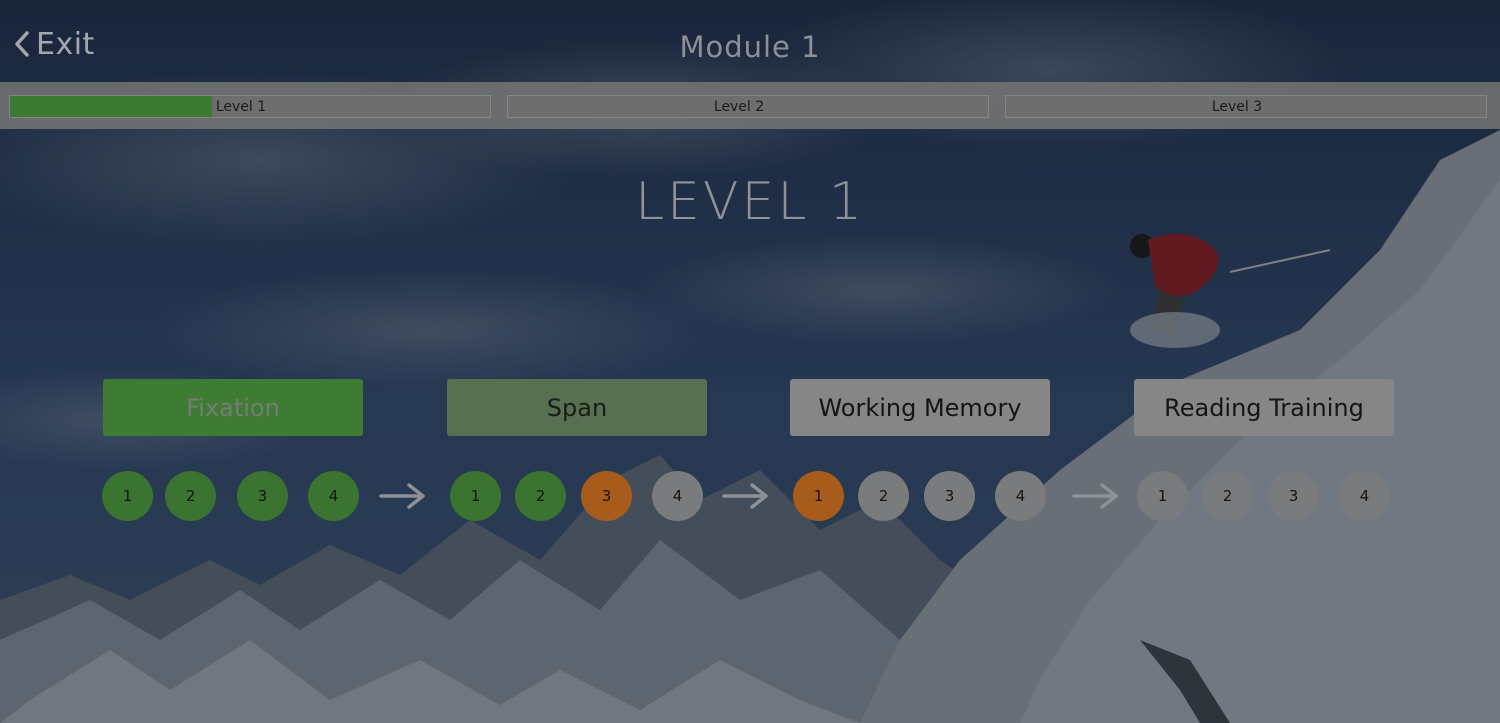 The image size is (1500, 723). What do you see at coordinates (262, 496) in the screenshot?
I see `fixation-step-3: 3` at bounding box center [262, 496].